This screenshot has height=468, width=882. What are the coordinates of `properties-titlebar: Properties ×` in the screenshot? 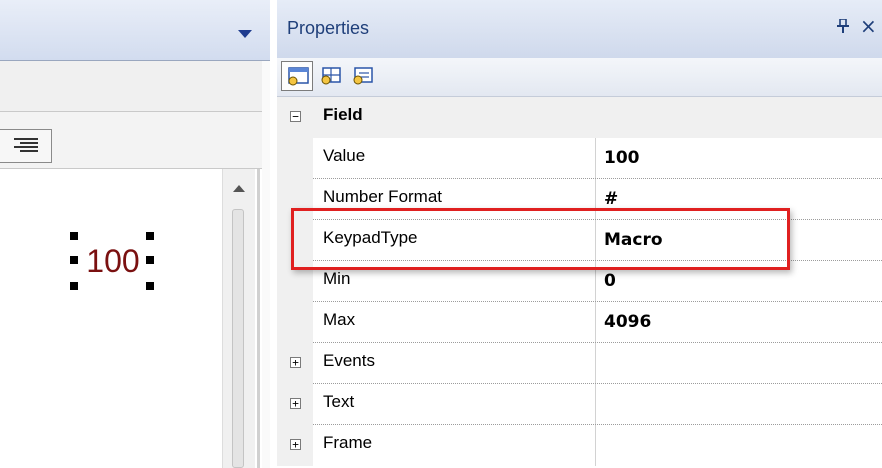 It's located at (579, 29).